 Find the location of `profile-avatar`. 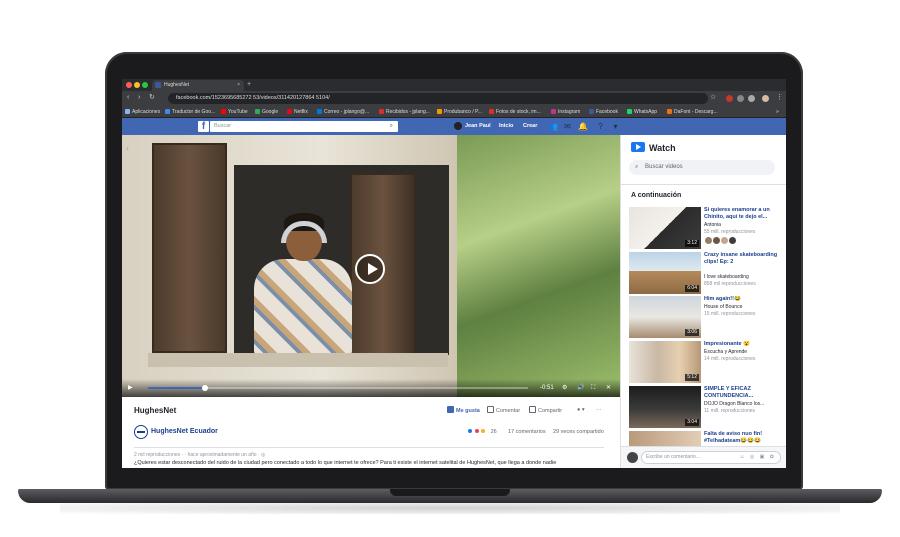

profile-avatar is located at coordinates (765, 98).